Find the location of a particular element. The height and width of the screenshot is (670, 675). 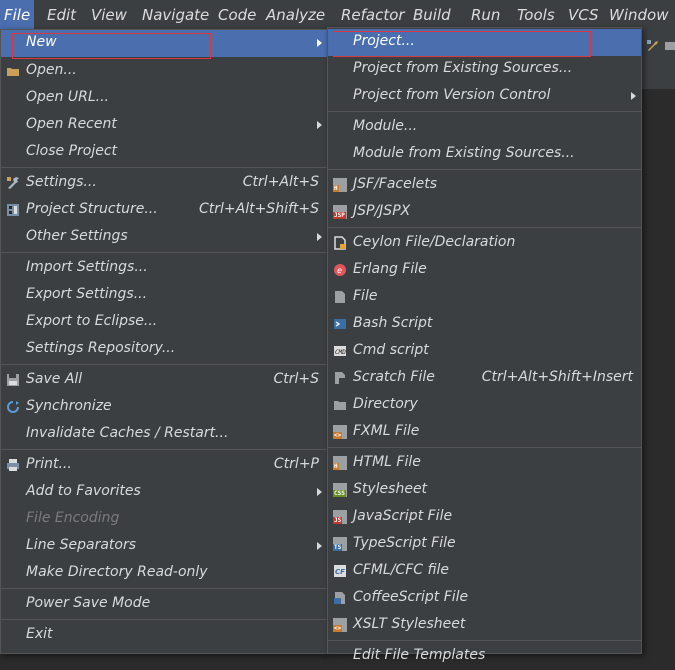

menu-analyze: Analyze is located at coordinates (295, 15).